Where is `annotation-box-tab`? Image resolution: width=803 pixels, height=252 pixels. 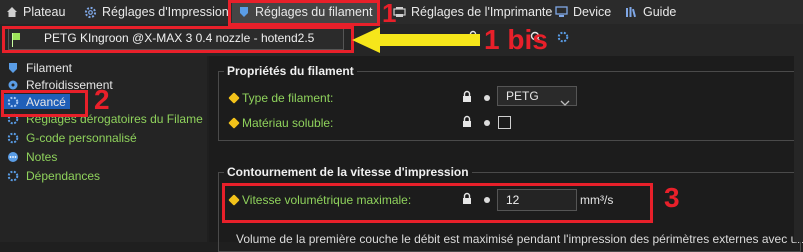
annotation-box-tab is located at coordinates (304, 13).